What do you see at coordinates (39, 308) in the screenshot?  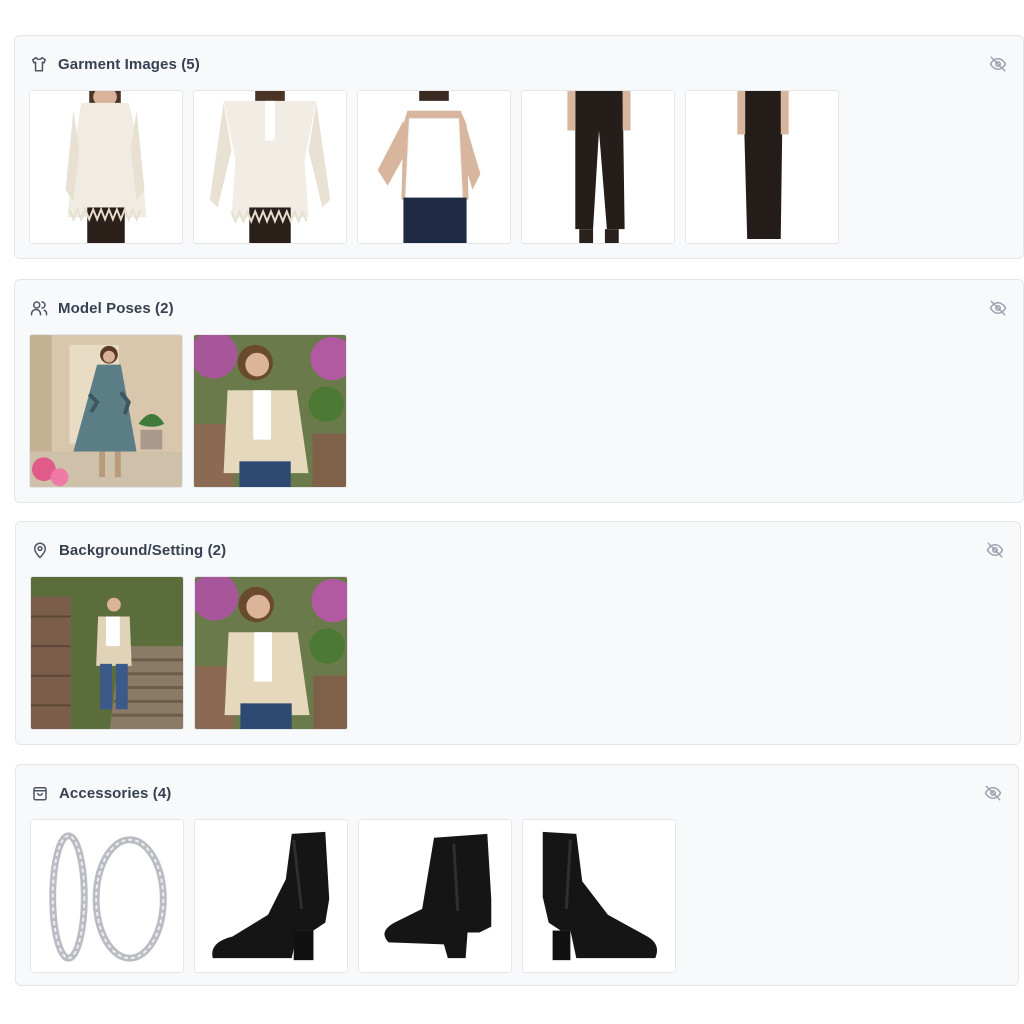 I see `users-icon` at bounding box center [39, 308].